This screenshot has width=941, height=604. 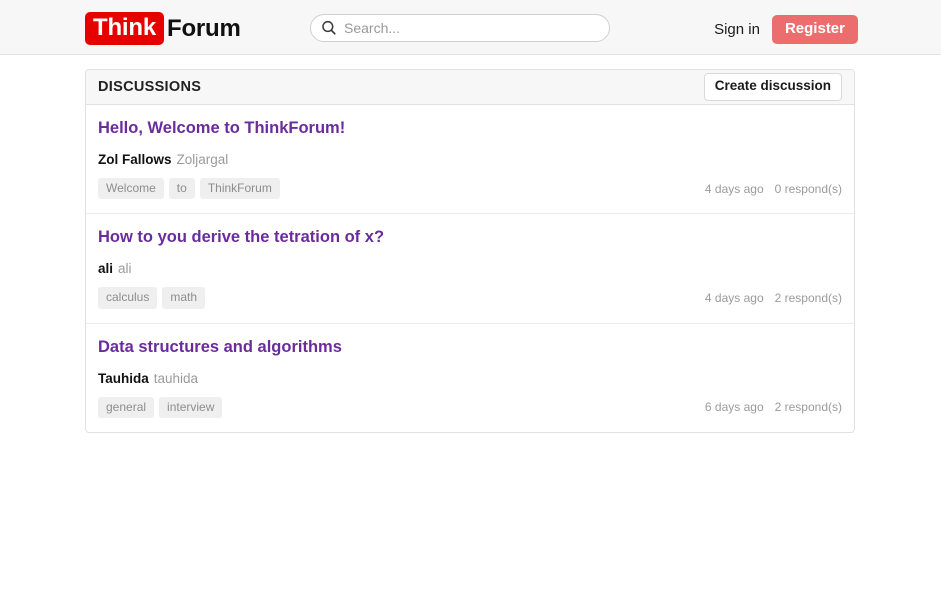 I want to click on discussion-author-name: Tauhida, so click(x=123, y=378).